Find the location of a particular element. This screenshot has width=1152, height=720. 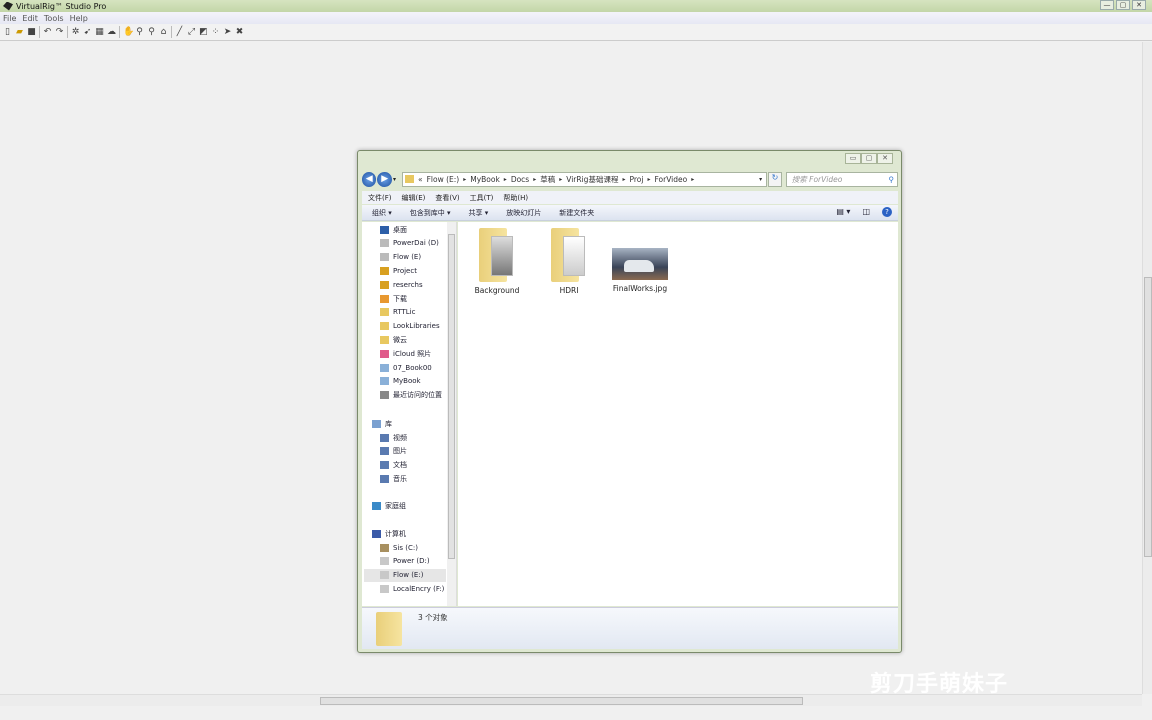

new-icon: ▯ is located at coordinates (7, 32).